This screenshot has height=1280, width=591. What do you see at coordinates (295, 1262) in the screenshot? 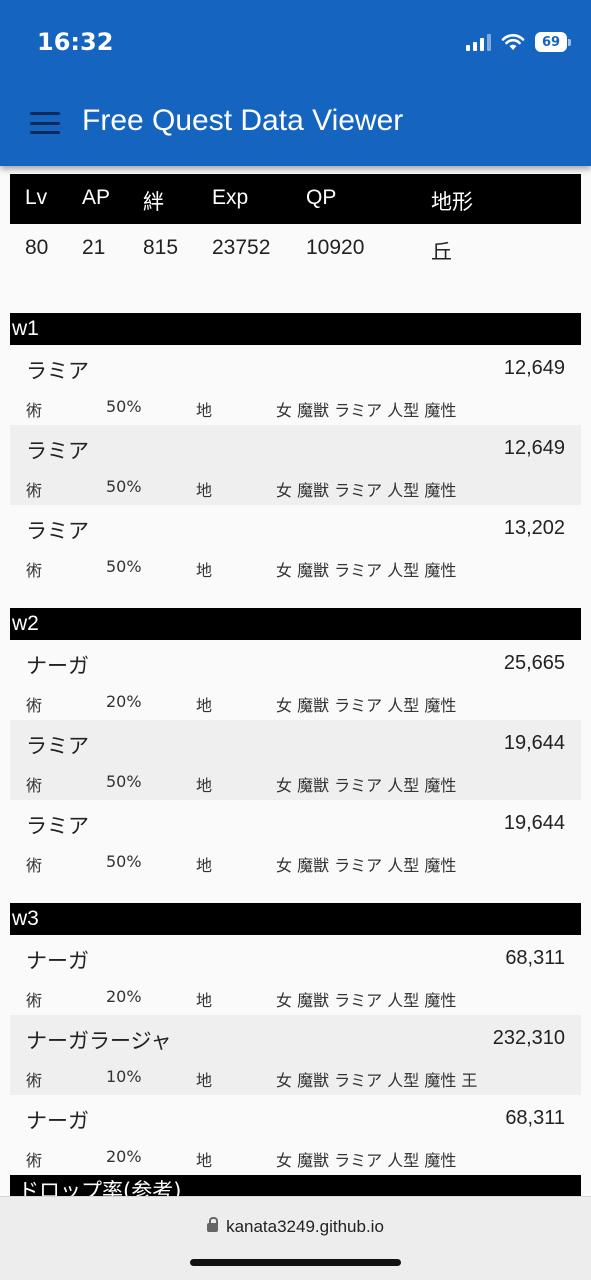
I see `home-indicator` at bounding box center [295, 1262].